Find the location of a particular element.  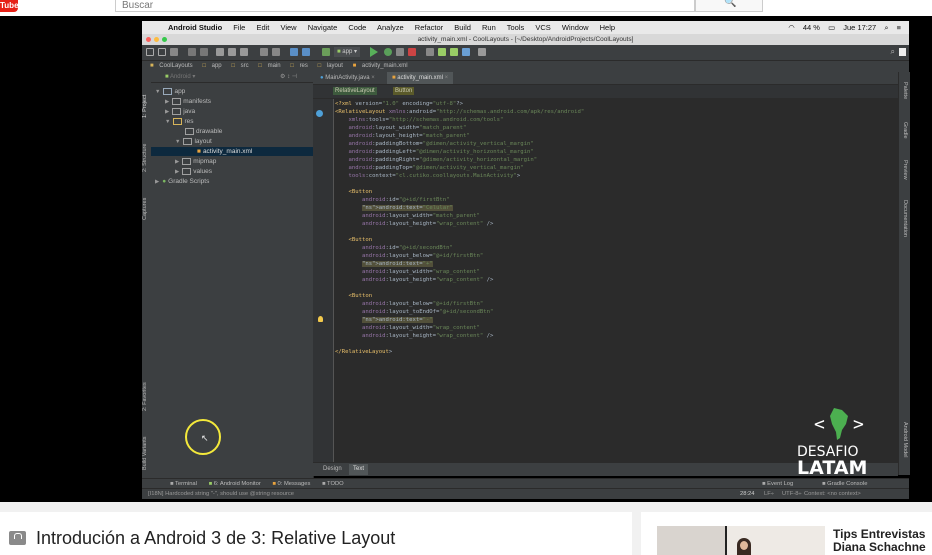

crumb-file: ■ activity_main.xml is located at coordinates (378, 66).